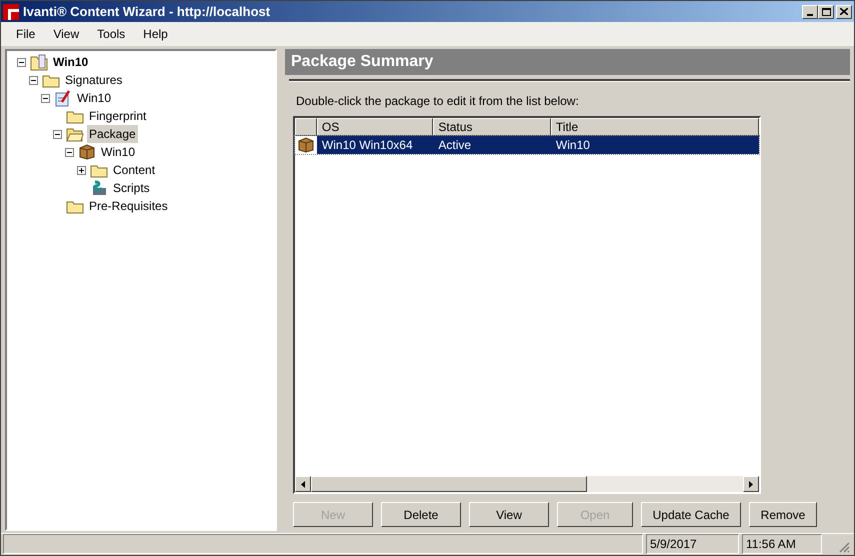 The height and width of the screenshot is (556, 855). I want to click on pencil-document-icon, so click(63, 98).